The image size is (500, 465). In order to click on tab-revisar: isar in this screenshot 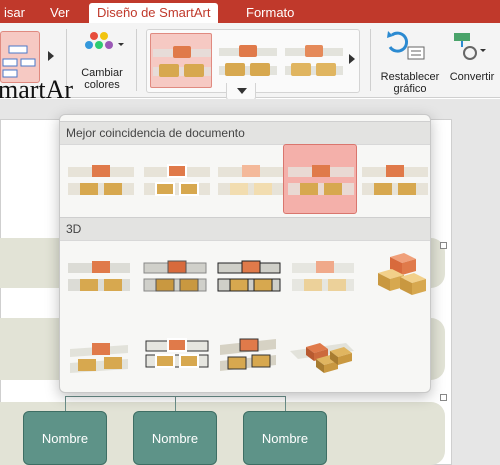, I will do `click(16, 13)`.